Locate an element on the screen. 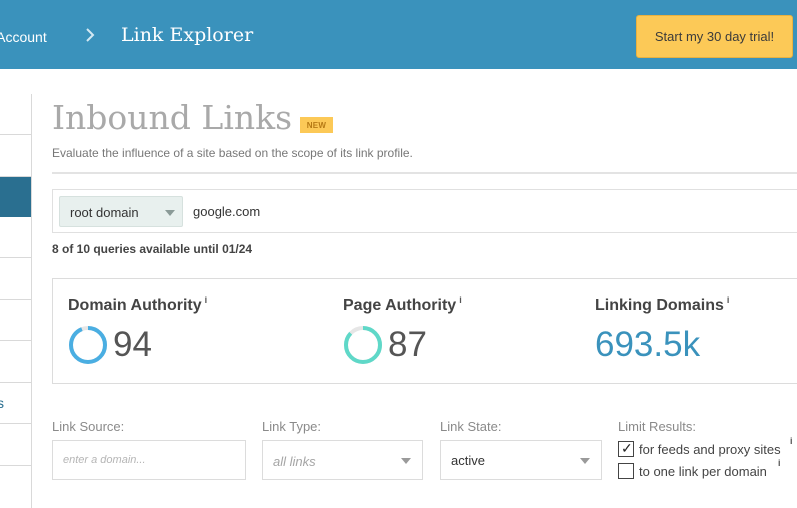 The width and height of the screenshot is (797, 508). sidebar-item-partial: s is located at coordinates (15, 403).